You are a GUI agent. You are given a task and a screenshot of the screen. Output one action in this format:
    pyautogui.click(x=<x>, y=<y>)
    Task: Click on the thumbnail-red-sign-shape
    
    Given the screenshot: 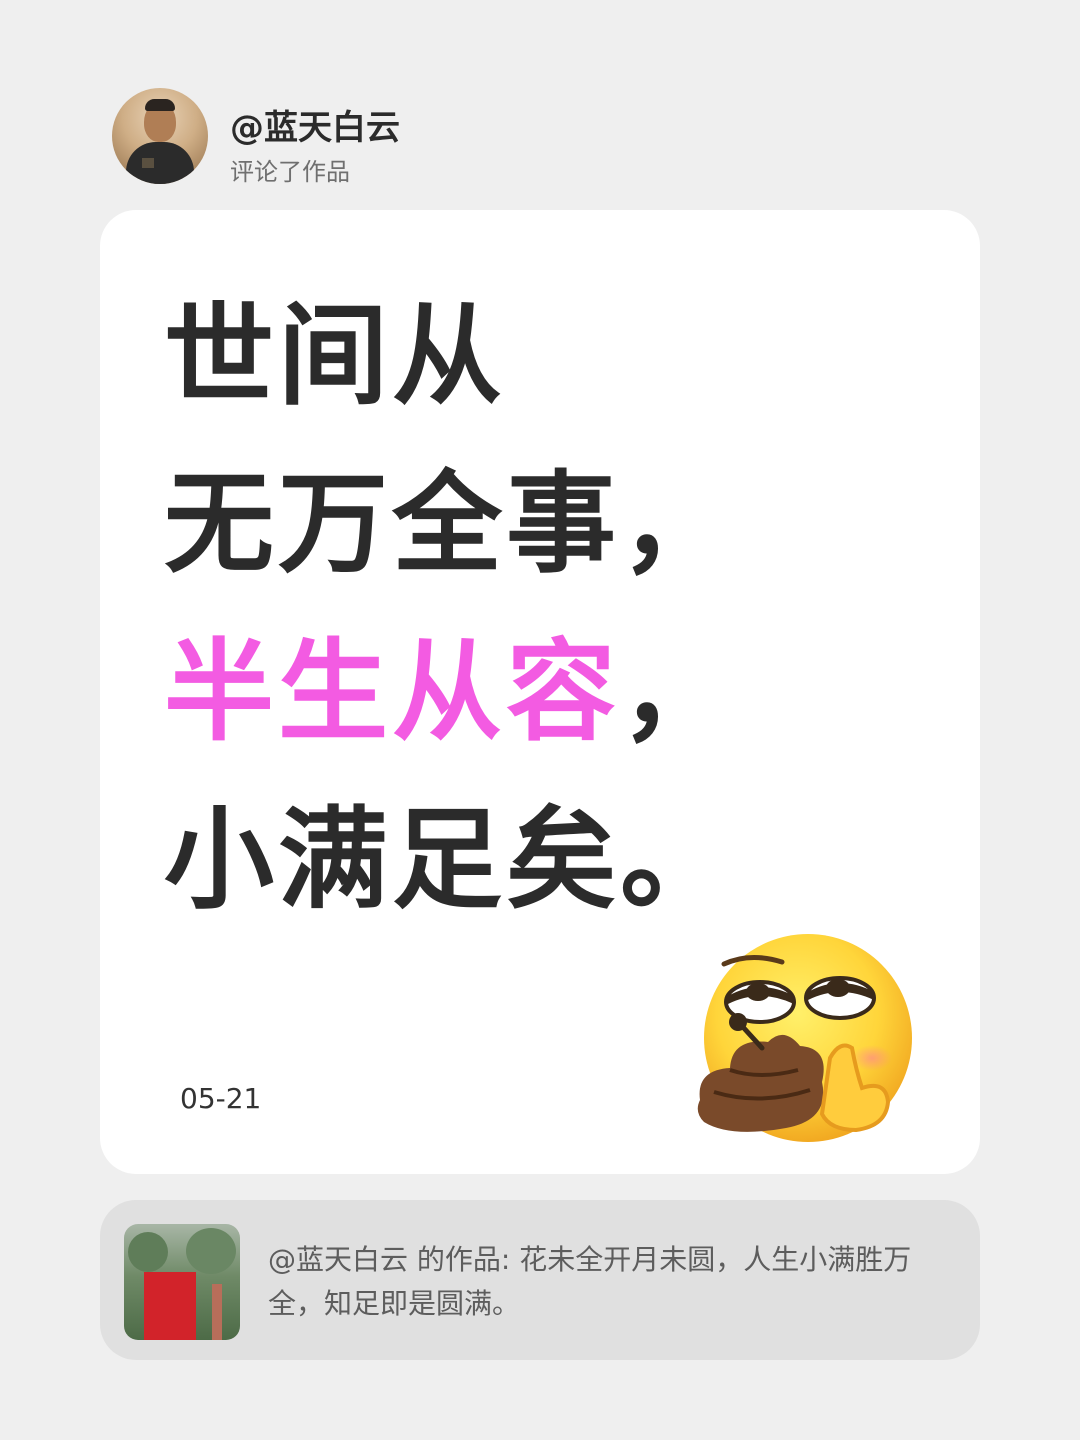 What is the action you would take?
    pyautogui.click(x=170, y=1306)
    